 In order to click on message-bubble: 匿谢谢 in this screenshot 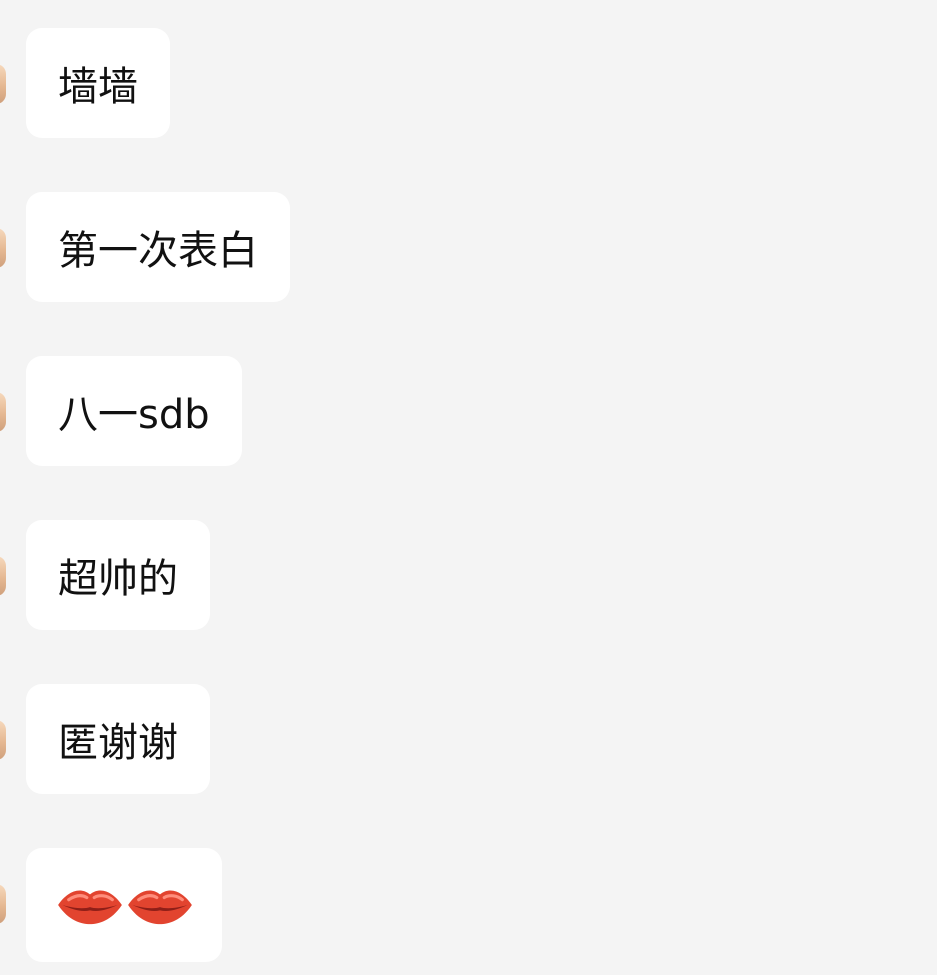, I will do `click(118, 739)`.